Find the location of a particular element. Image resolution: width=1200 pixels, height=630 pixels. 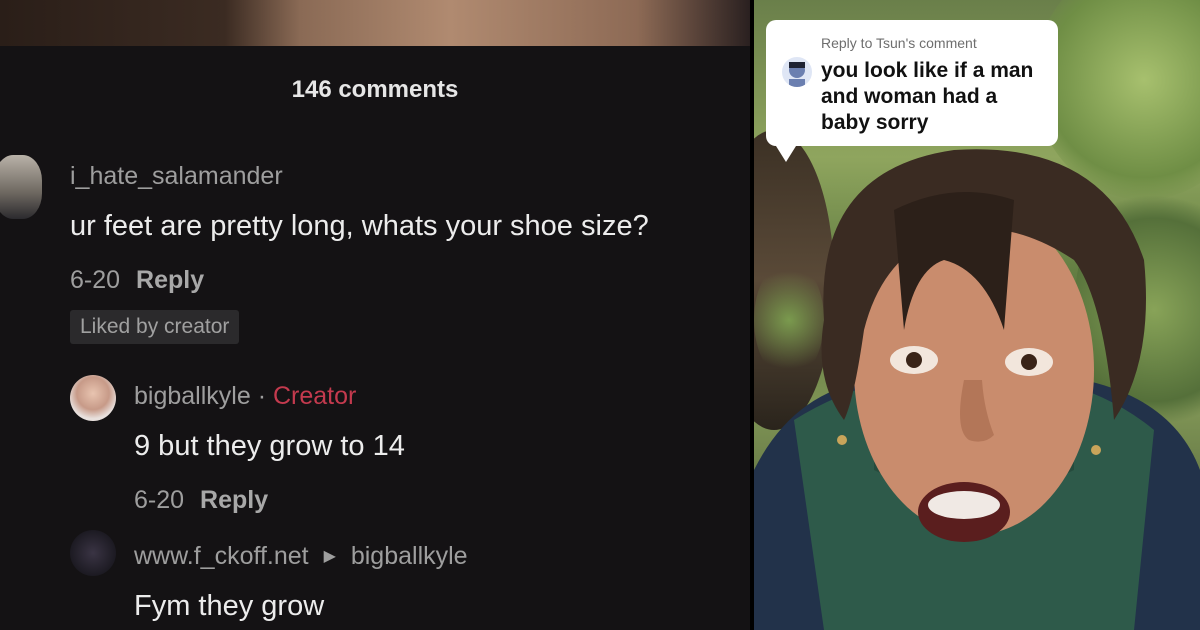

creator-badge: Creator is located at coordinates (314, 396).